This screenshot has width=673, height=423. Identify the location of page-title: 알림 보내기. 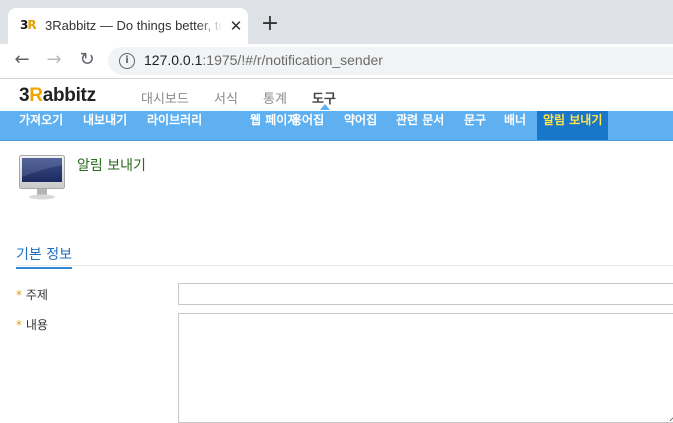
(111, 166).